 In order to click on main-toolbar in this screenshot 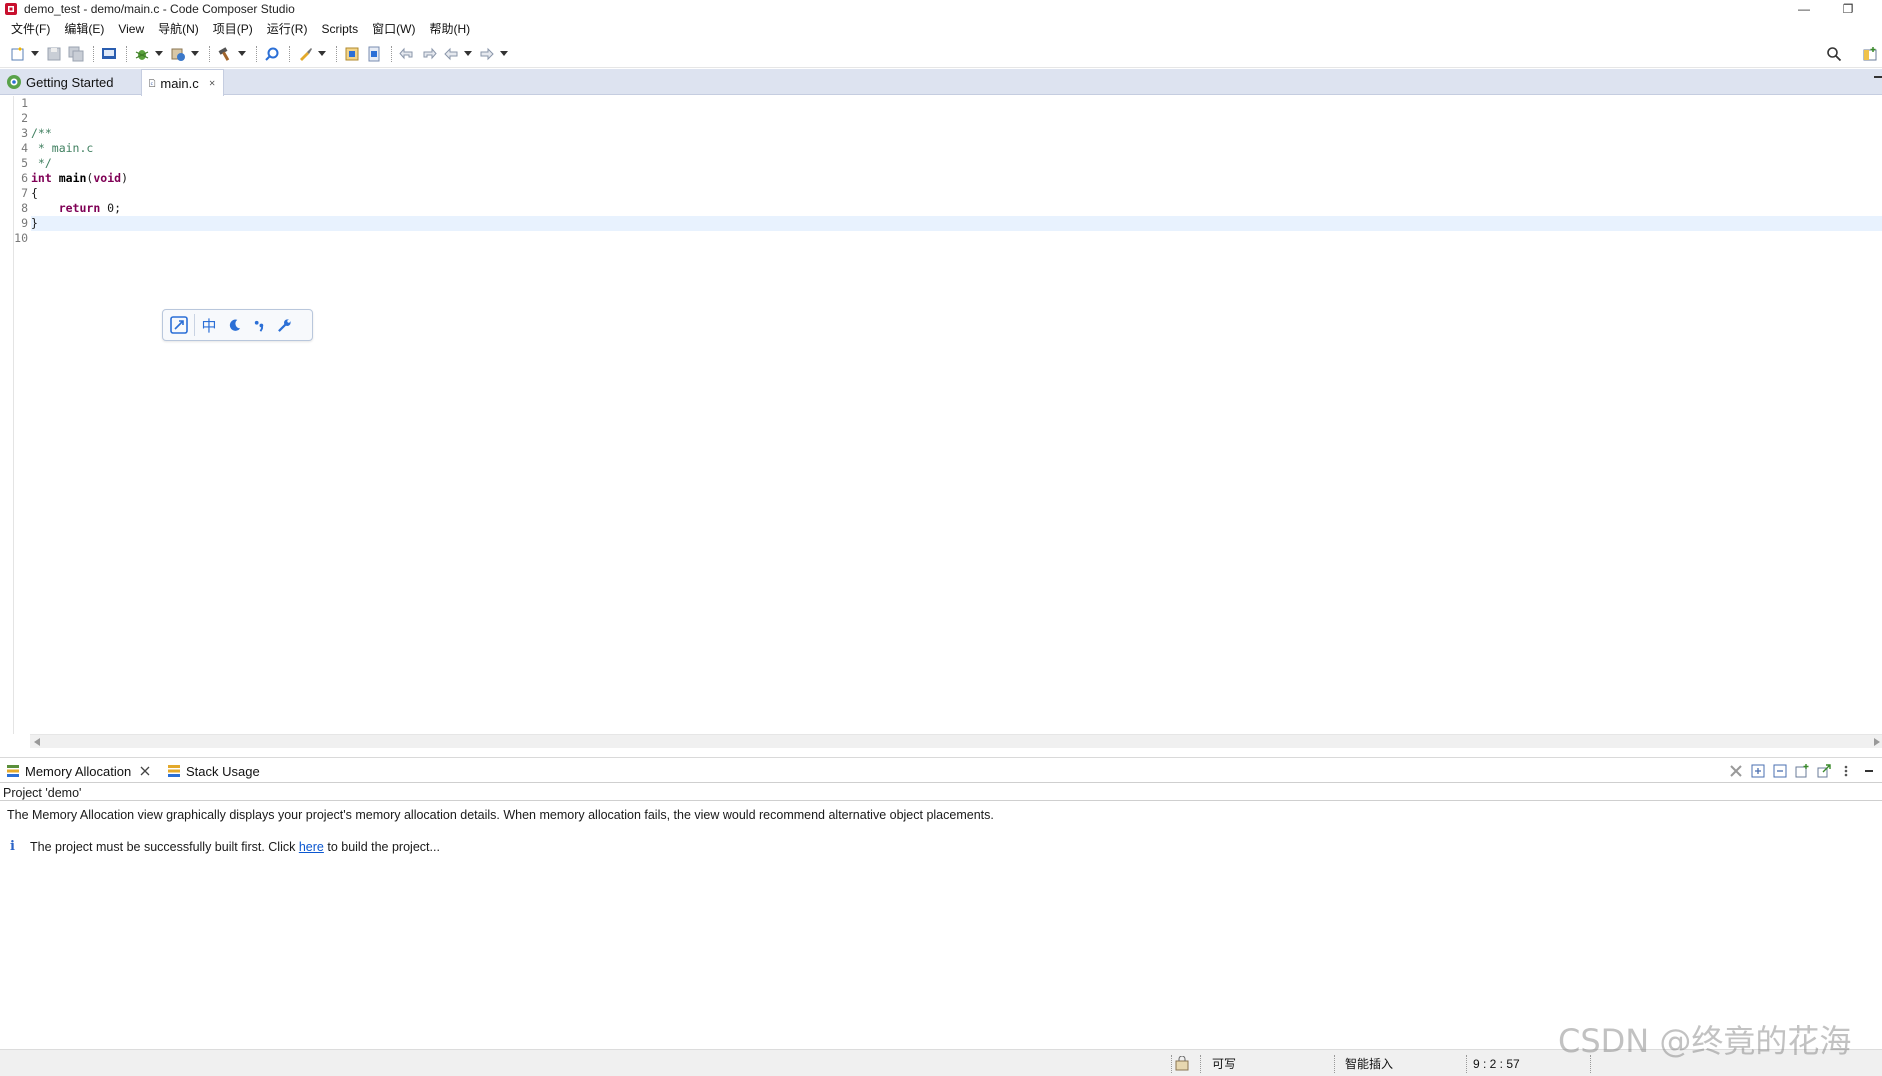, I will do `click(941, 54)`.